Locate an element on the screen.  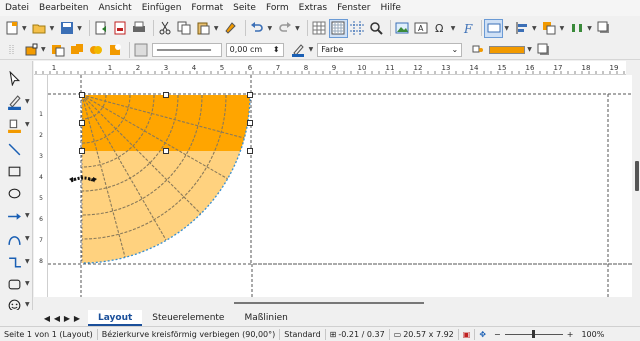
next-tab-icon: ▶ is located at coordinates (67, 318).